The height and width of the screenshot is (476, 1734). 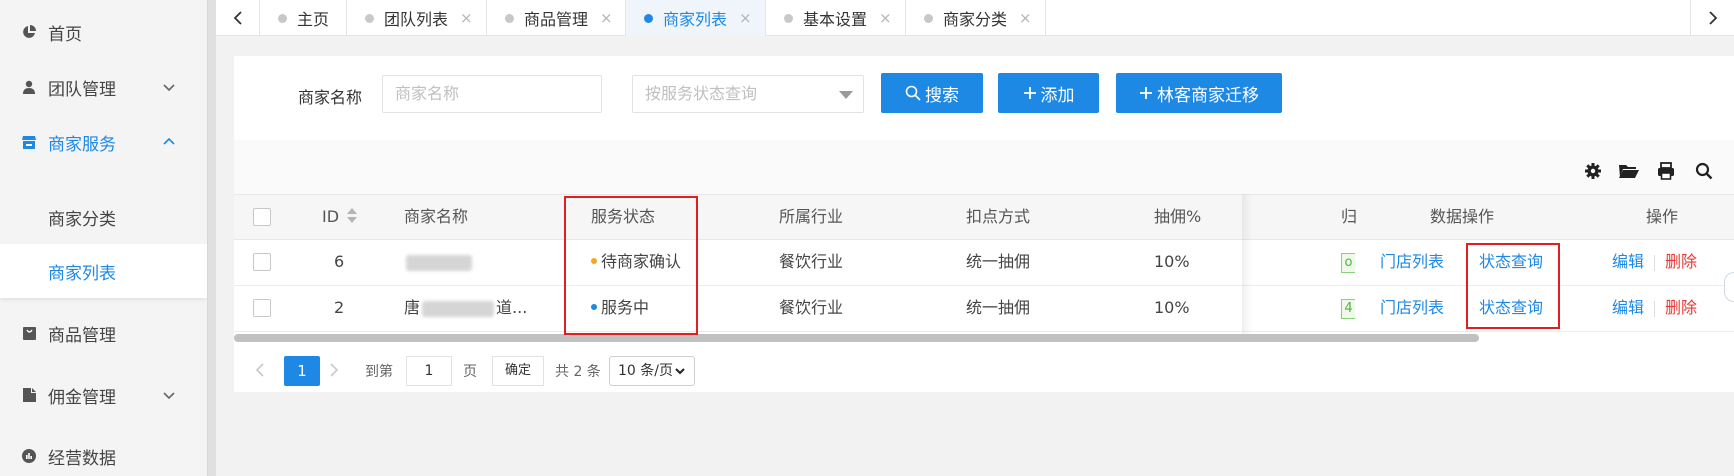 I want to click on sidebar-item-label: 商家分类, so click(x=82, y=219).